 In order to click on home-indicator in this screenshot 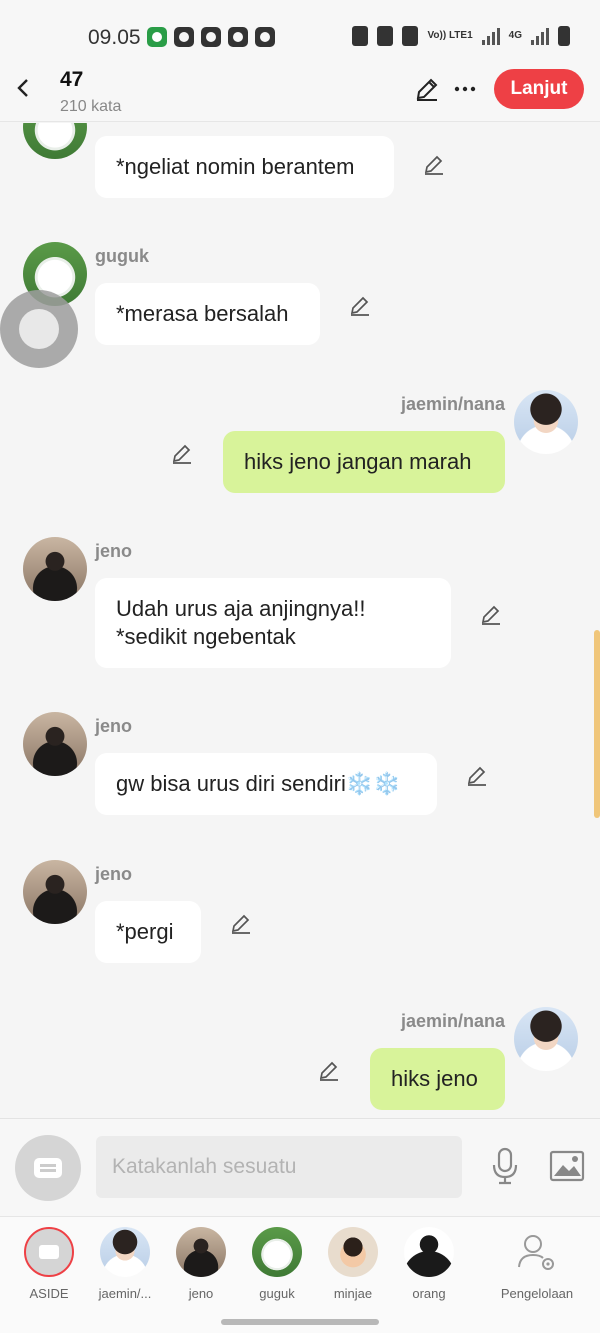, I will do `click(300, 1322)`.